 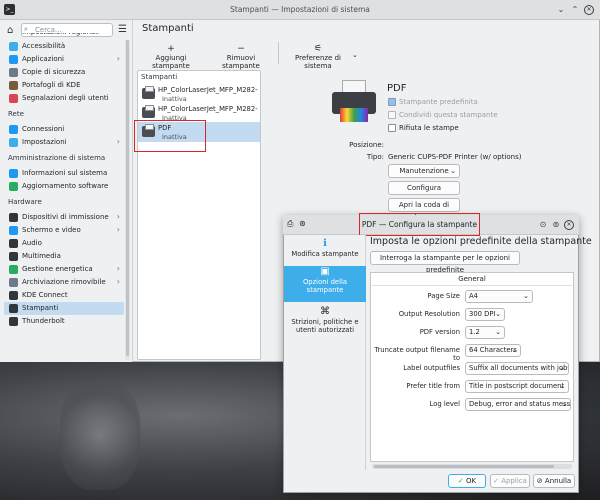 I want to click on open-queue-button: Apri la coda di stampa, so click(x=424, y=209).